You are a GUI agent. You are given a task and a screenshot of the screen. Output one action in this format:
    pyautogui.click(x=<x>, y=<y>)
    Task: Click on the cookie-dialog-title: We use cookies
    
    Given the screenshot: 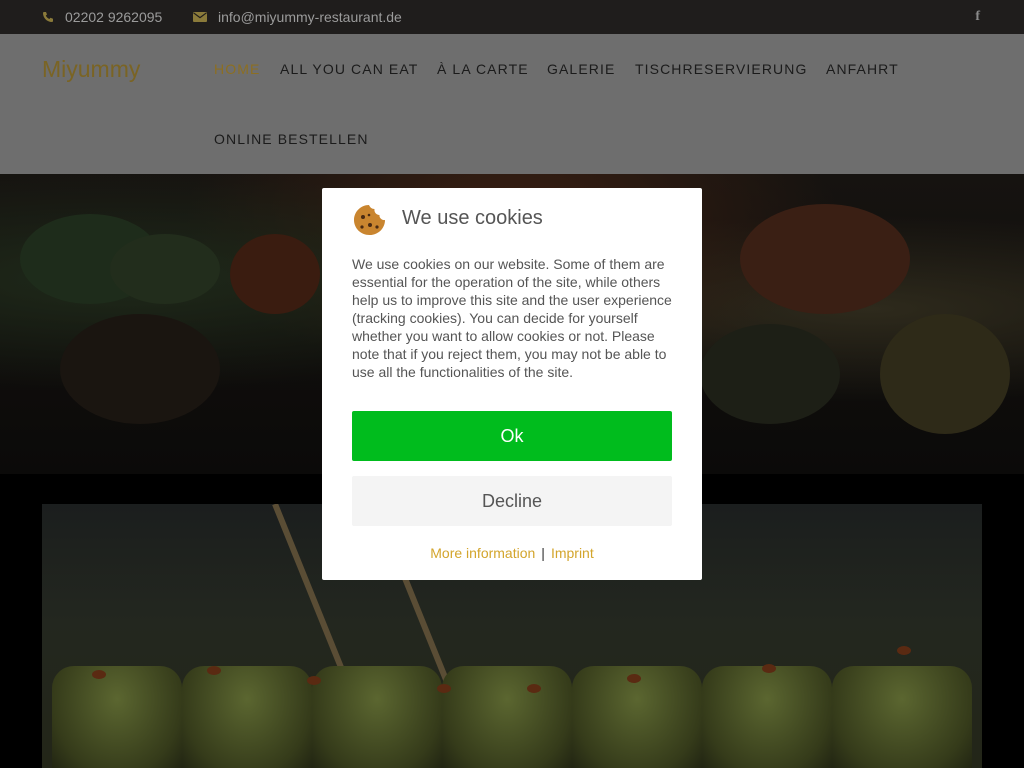 What is the action you would take?
    pyautogui.click(x=472, y=218)
    